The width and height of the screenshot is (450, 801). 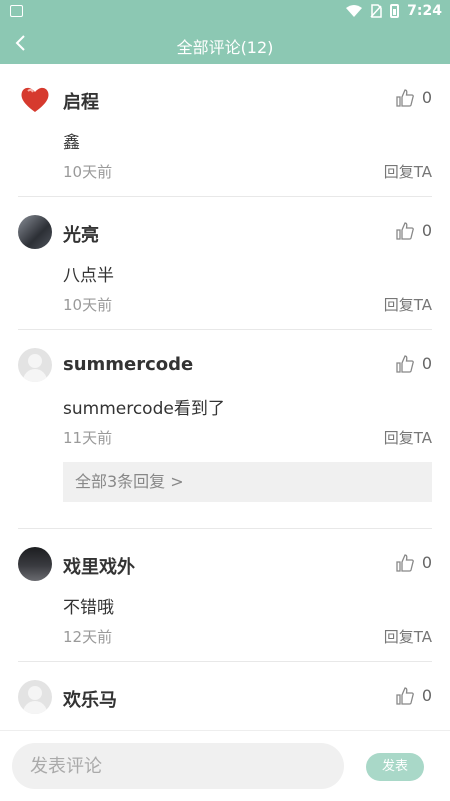 What do you see at coordinates (99, 566) in the screenshot?
I see `commenter-name: 戏里戏外` at bounding box center [99, 566].